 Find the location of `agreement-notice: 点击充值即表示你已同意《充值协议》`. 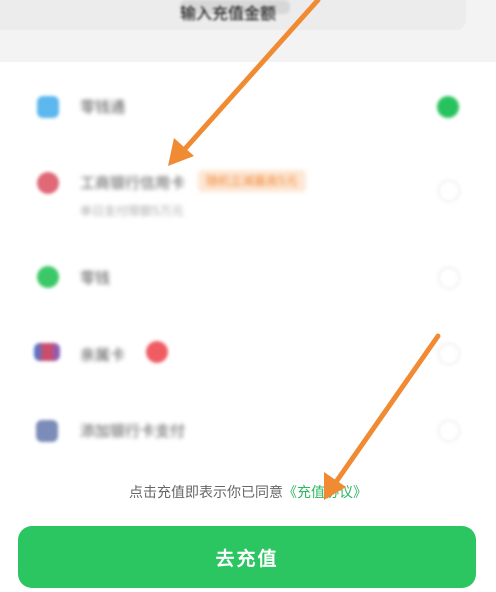

agreement-notice: 点击充值即表示你已同意《充值协议》 is located at coordinates (248, 496).